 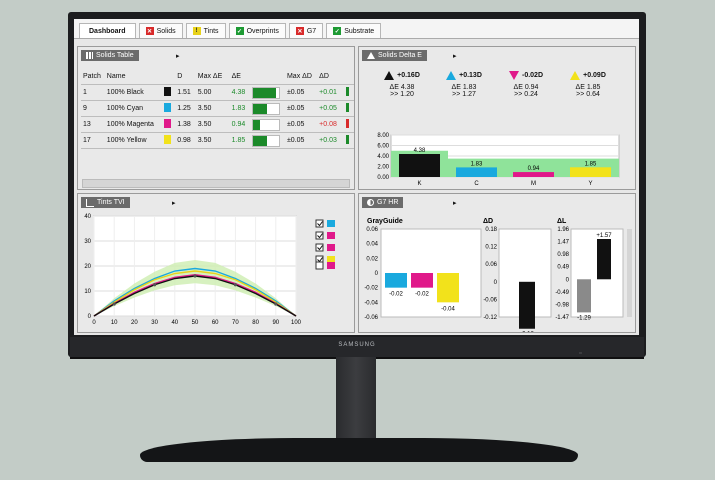 I want to click on data-label: 1.83, so click(x=477, y=164).